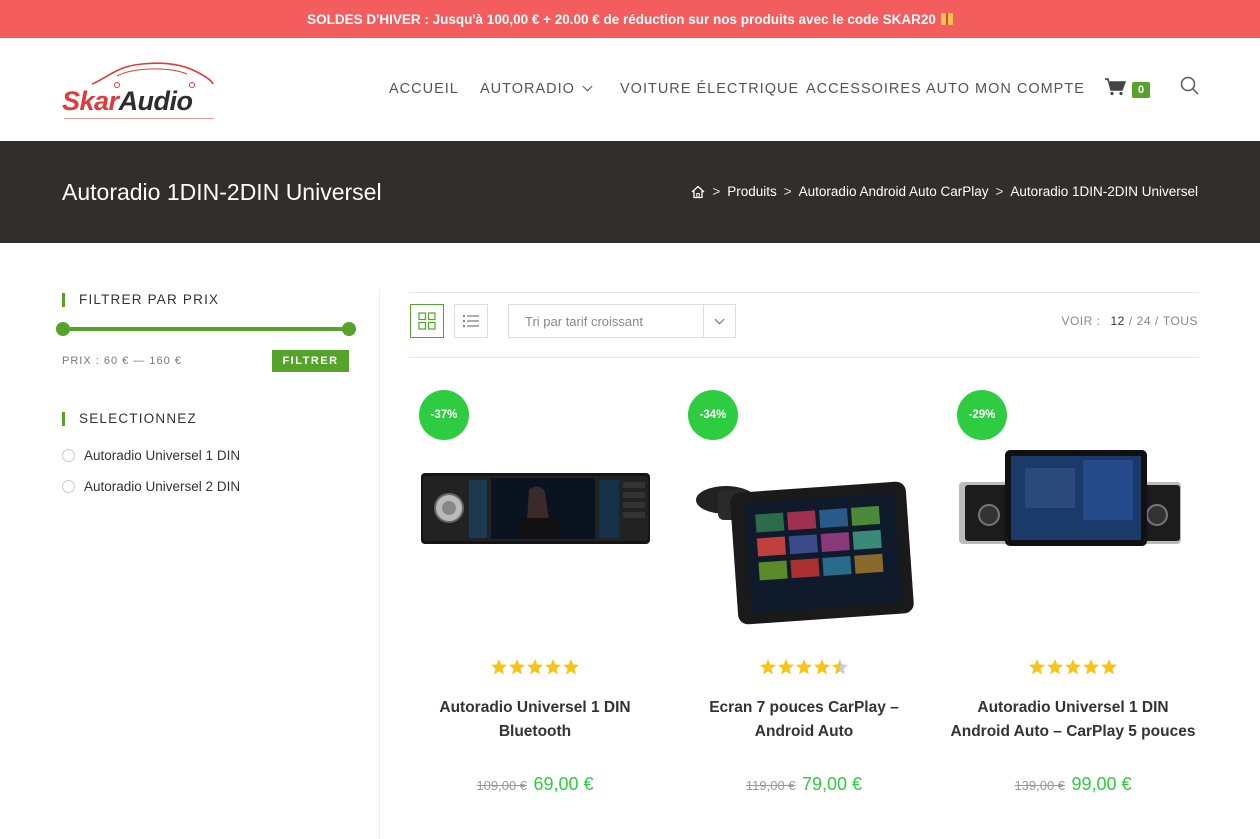 This screenshot has height=839, width=1260. Describe the element at coordinates (535, 720) in the screenshot. I see `product-title: Autoradio Universel 1 DIN Bluetooth` at that location.